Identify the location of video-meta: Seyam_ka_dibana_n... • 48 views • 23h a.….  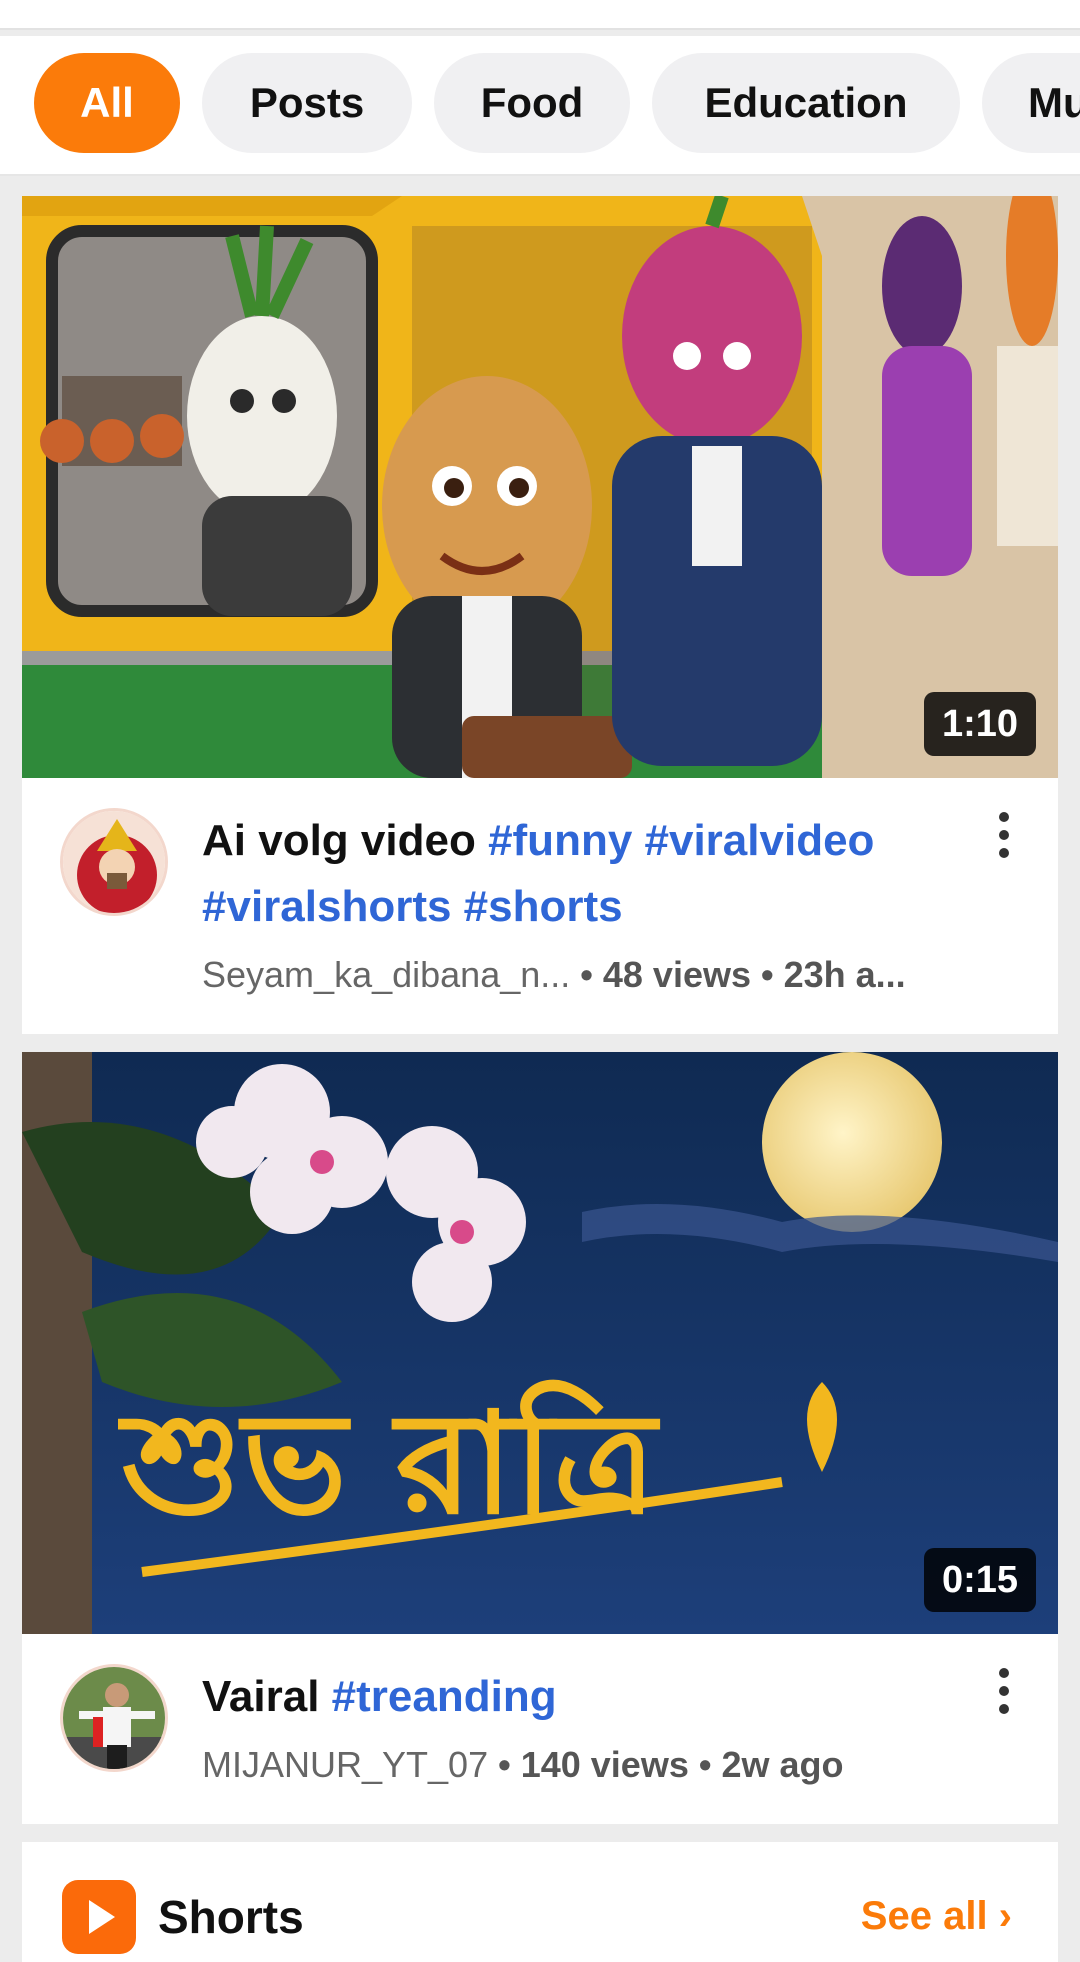
(612, 975).